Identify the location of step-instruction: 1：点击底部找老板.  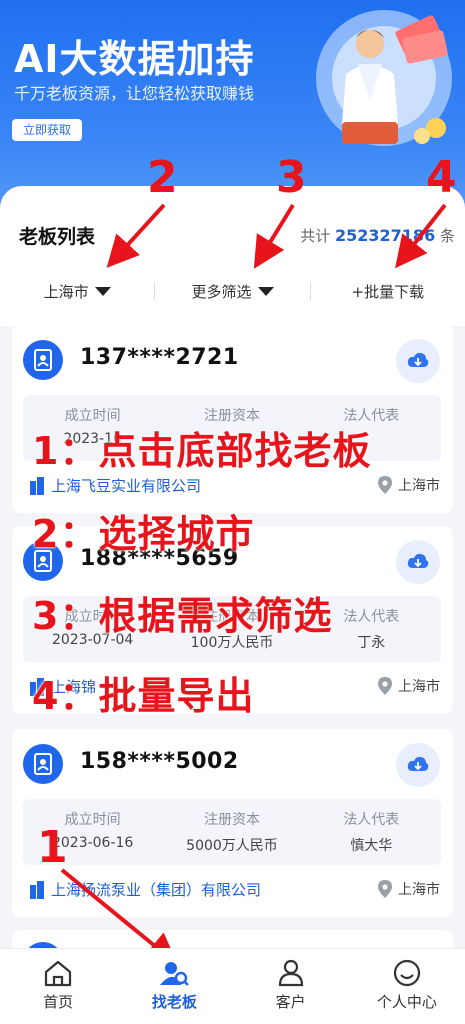
(202, 451).